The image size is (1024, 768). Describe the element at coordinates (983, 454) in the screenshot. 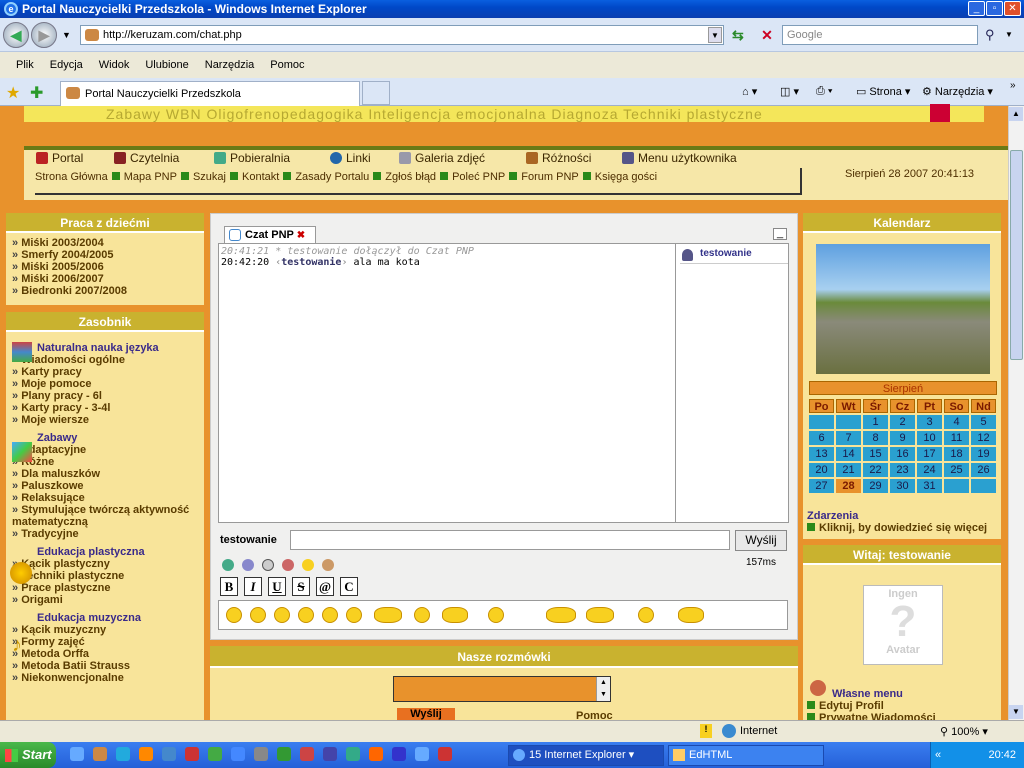

I see `calendar-day: 19` at that location.